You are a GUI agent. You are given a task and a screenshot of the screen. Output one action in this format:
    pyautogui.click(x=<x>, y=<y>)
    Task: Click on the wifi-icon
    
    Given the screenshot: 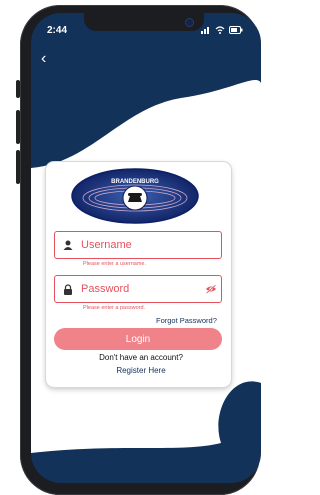 What is the action you would take?
    pyautogui.click(x=220, y=30)
    